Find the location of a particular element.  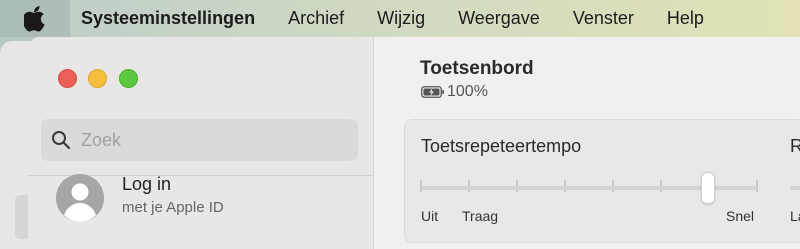

menu-help: Help is located at coordinates (685, 18).